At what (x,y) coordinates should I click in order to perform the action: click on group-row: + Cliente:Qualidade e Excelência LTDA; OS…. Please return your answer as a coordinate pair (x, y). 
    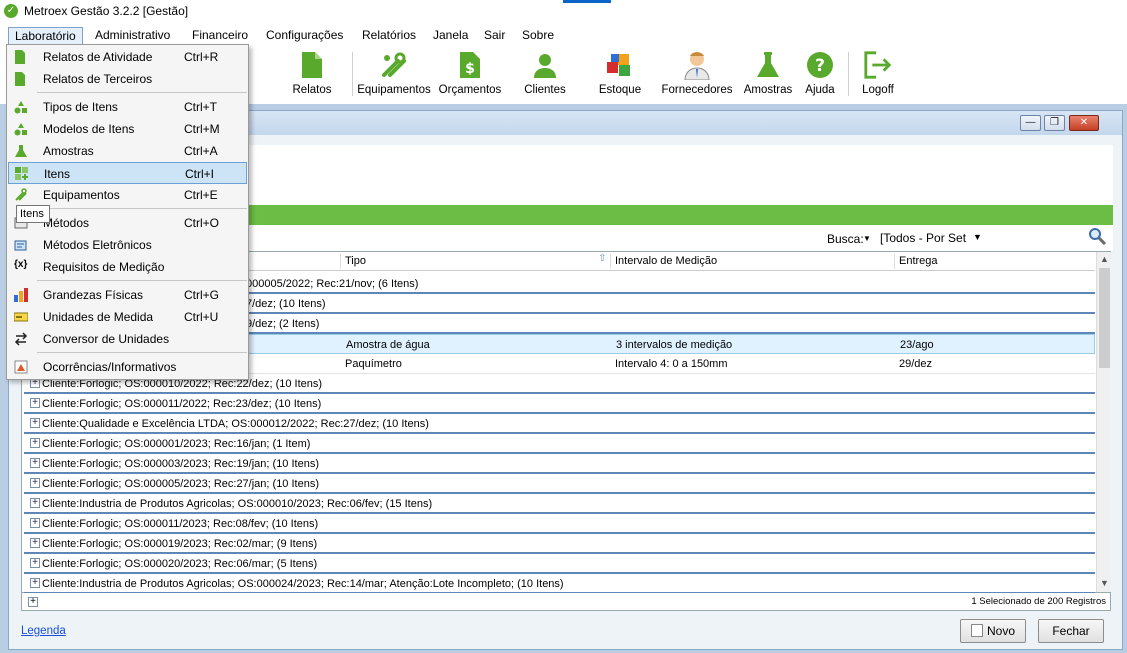
    Looking at the image, I should click on (559, 424).